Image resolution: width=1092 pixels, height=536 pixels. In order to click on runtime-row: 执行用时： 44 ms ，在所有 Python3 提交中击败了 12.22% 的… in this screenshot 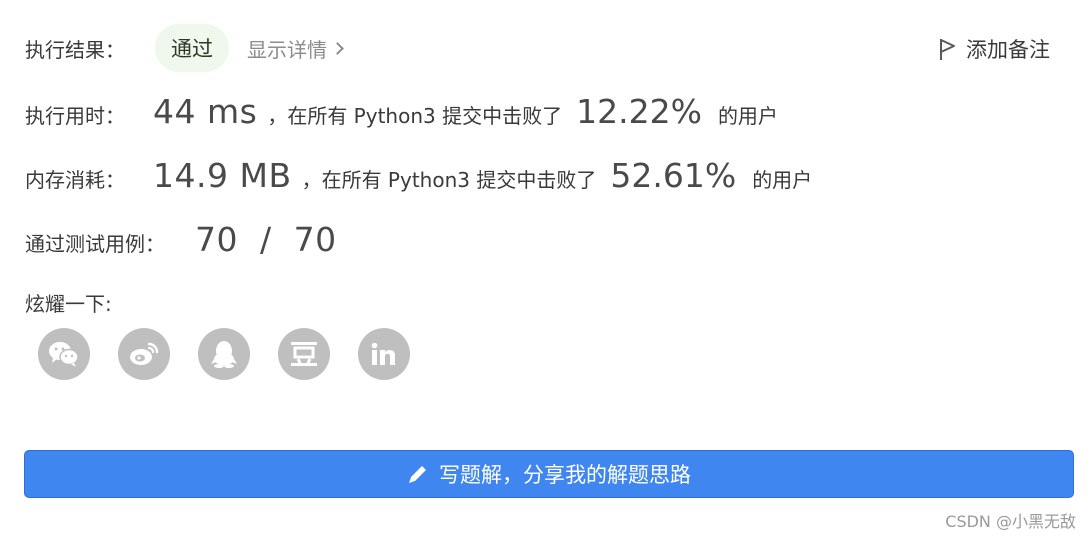, I will do `click(401, 111)`.